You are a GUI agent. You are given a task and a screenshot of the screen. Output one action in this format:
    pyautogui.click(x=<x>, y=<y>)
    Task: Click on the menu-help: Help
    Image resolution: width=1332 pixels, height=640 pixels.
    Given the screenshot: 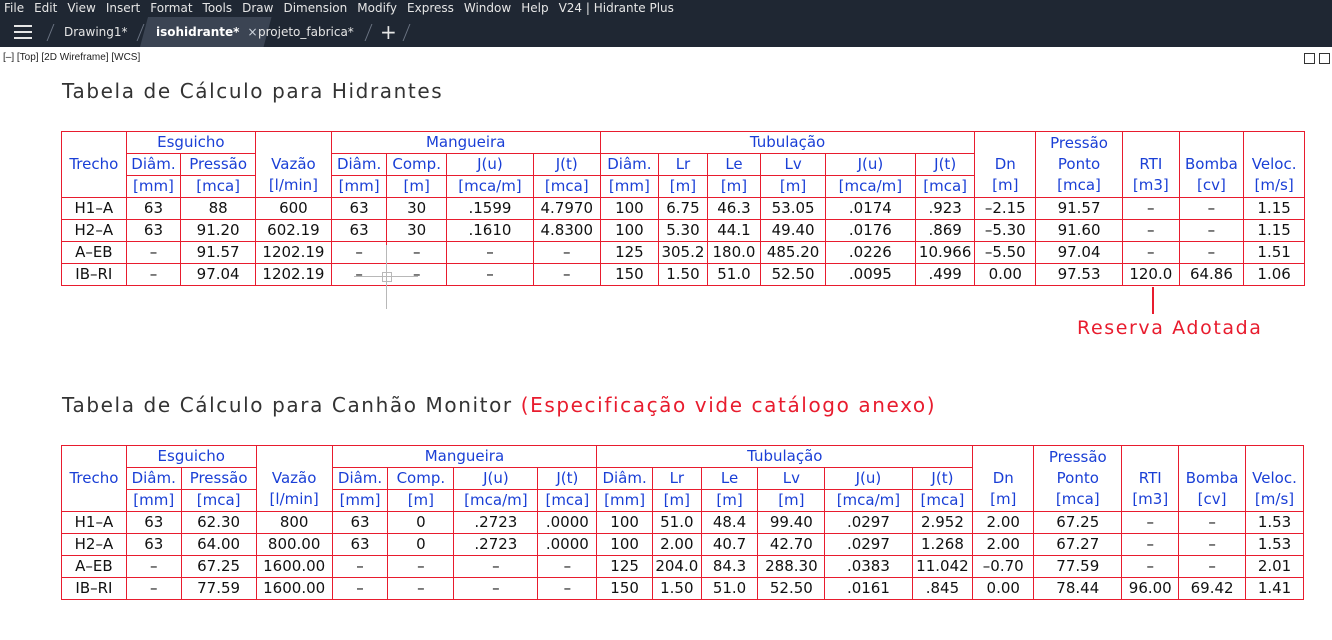 What is the action you would take?
    pyautogui.click(x=534, y=8)
    